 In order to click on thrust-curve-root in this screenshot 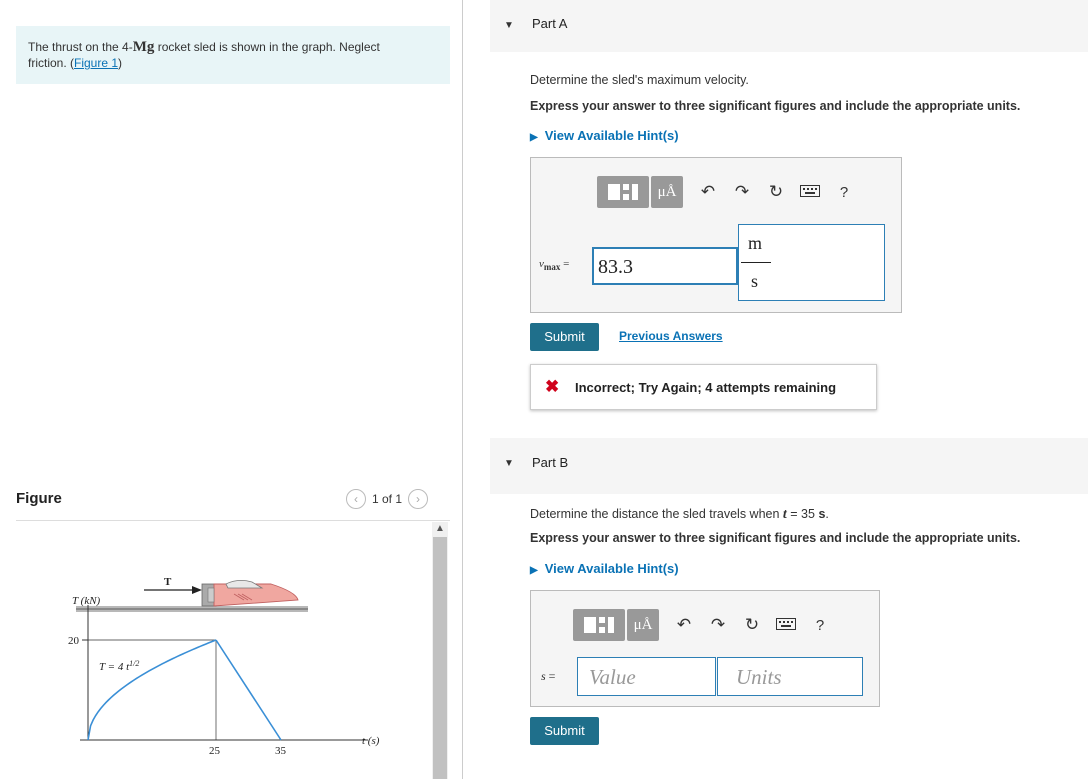, I will do `click(152, 690)`.